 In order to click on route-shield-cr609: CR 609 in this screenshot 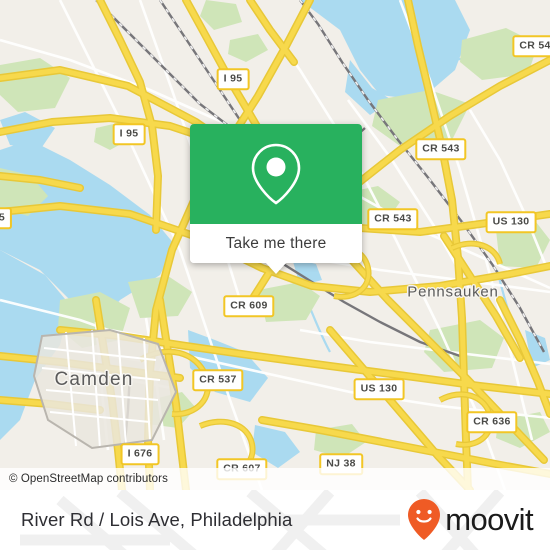, I will do `click(249, 306)`.